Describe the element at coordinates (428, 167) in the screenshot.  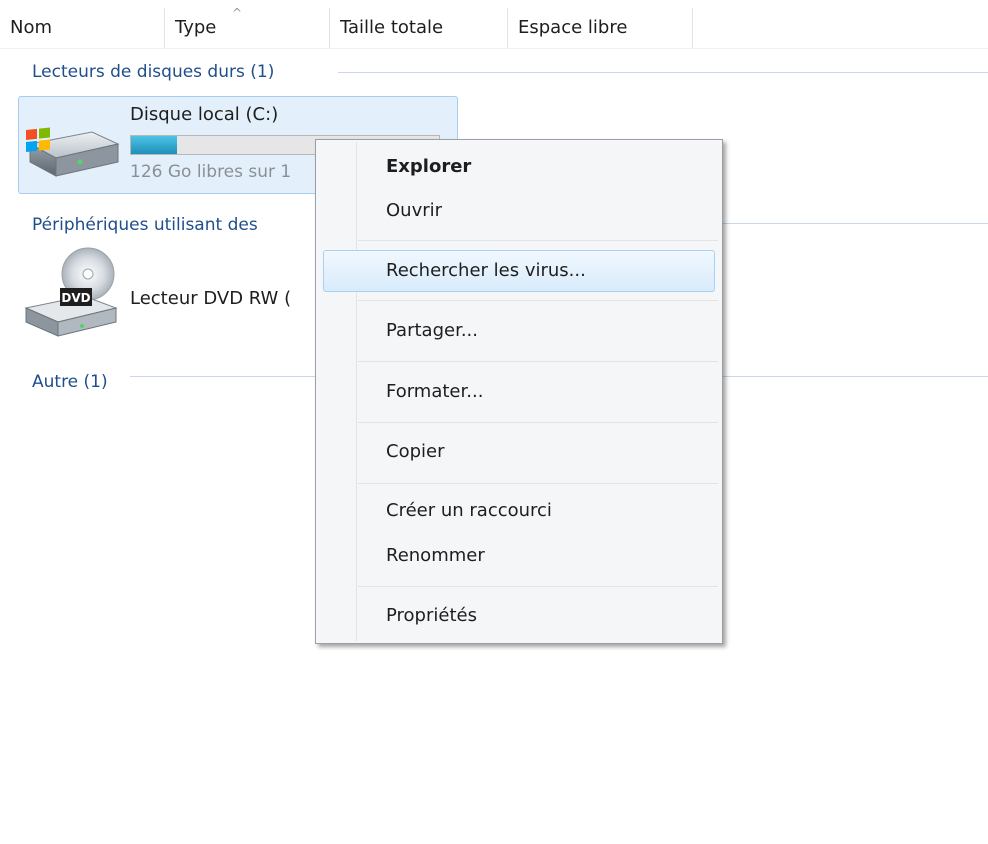
I see `menu-item-explore: Explorer` at that location.